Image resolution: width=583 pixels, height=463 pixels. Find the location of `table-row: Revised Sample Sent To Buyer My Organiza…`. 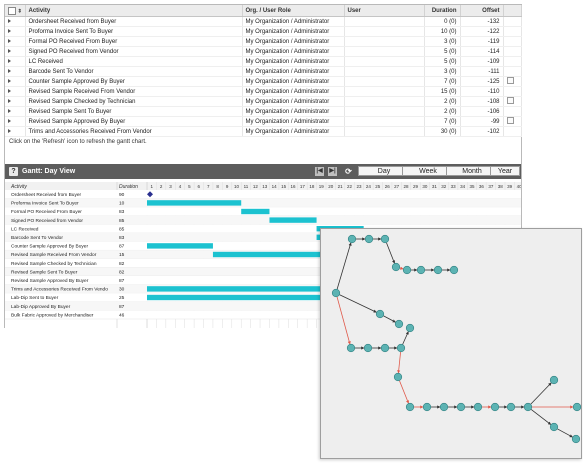

table-row: Revised Sample Sent To Buyer My Organiza… is located at coordinates (263, 111).